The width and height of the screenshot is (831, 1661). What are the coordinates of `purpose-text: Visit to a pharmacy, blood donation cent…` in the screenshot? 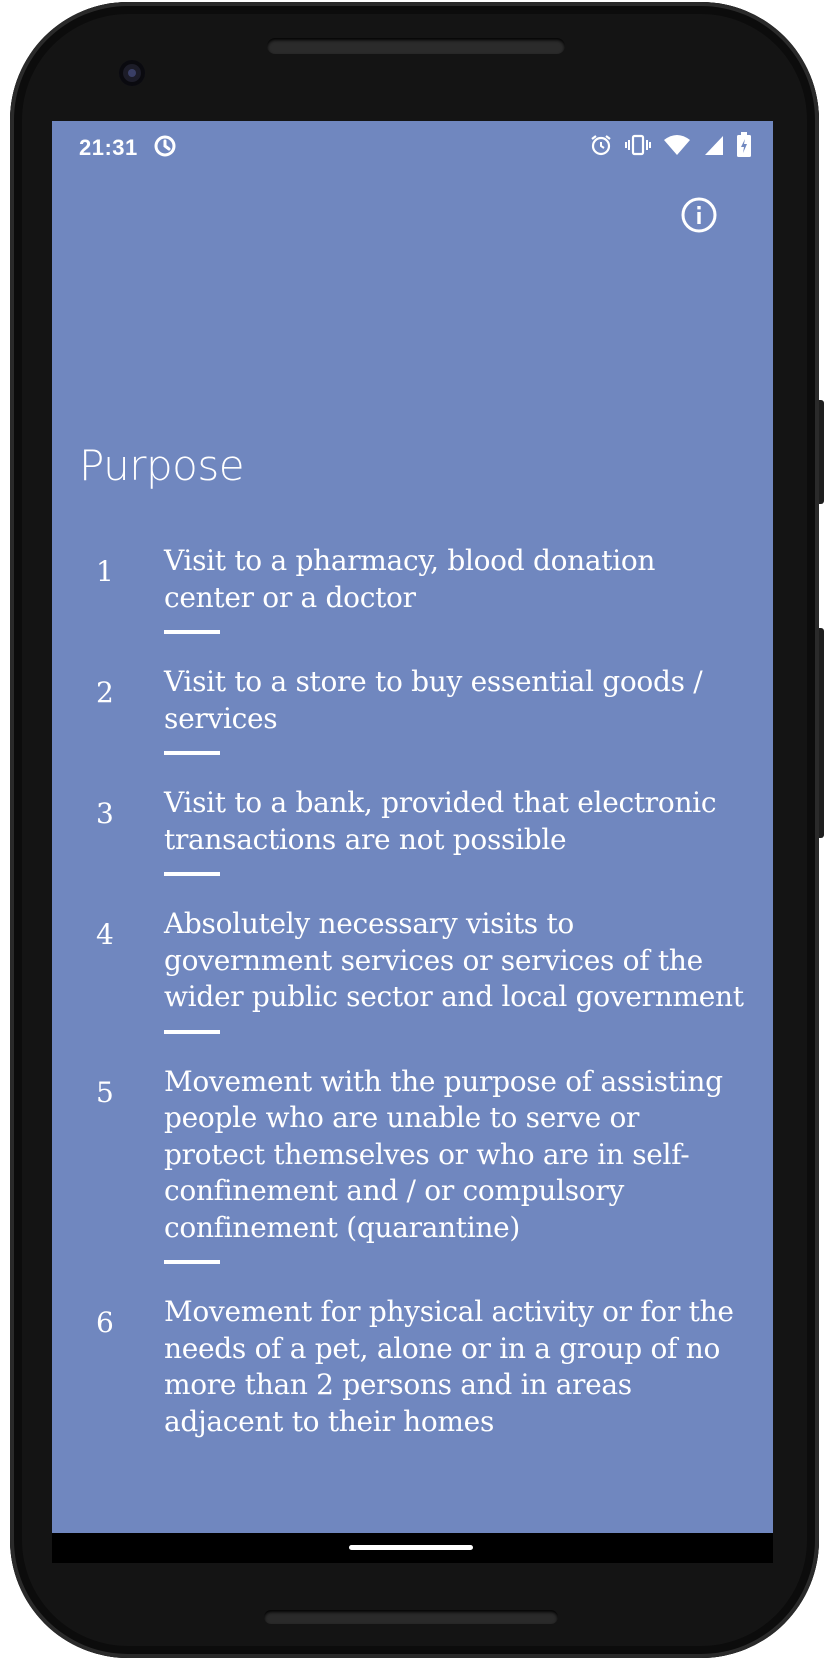 It's located at (410, 579).